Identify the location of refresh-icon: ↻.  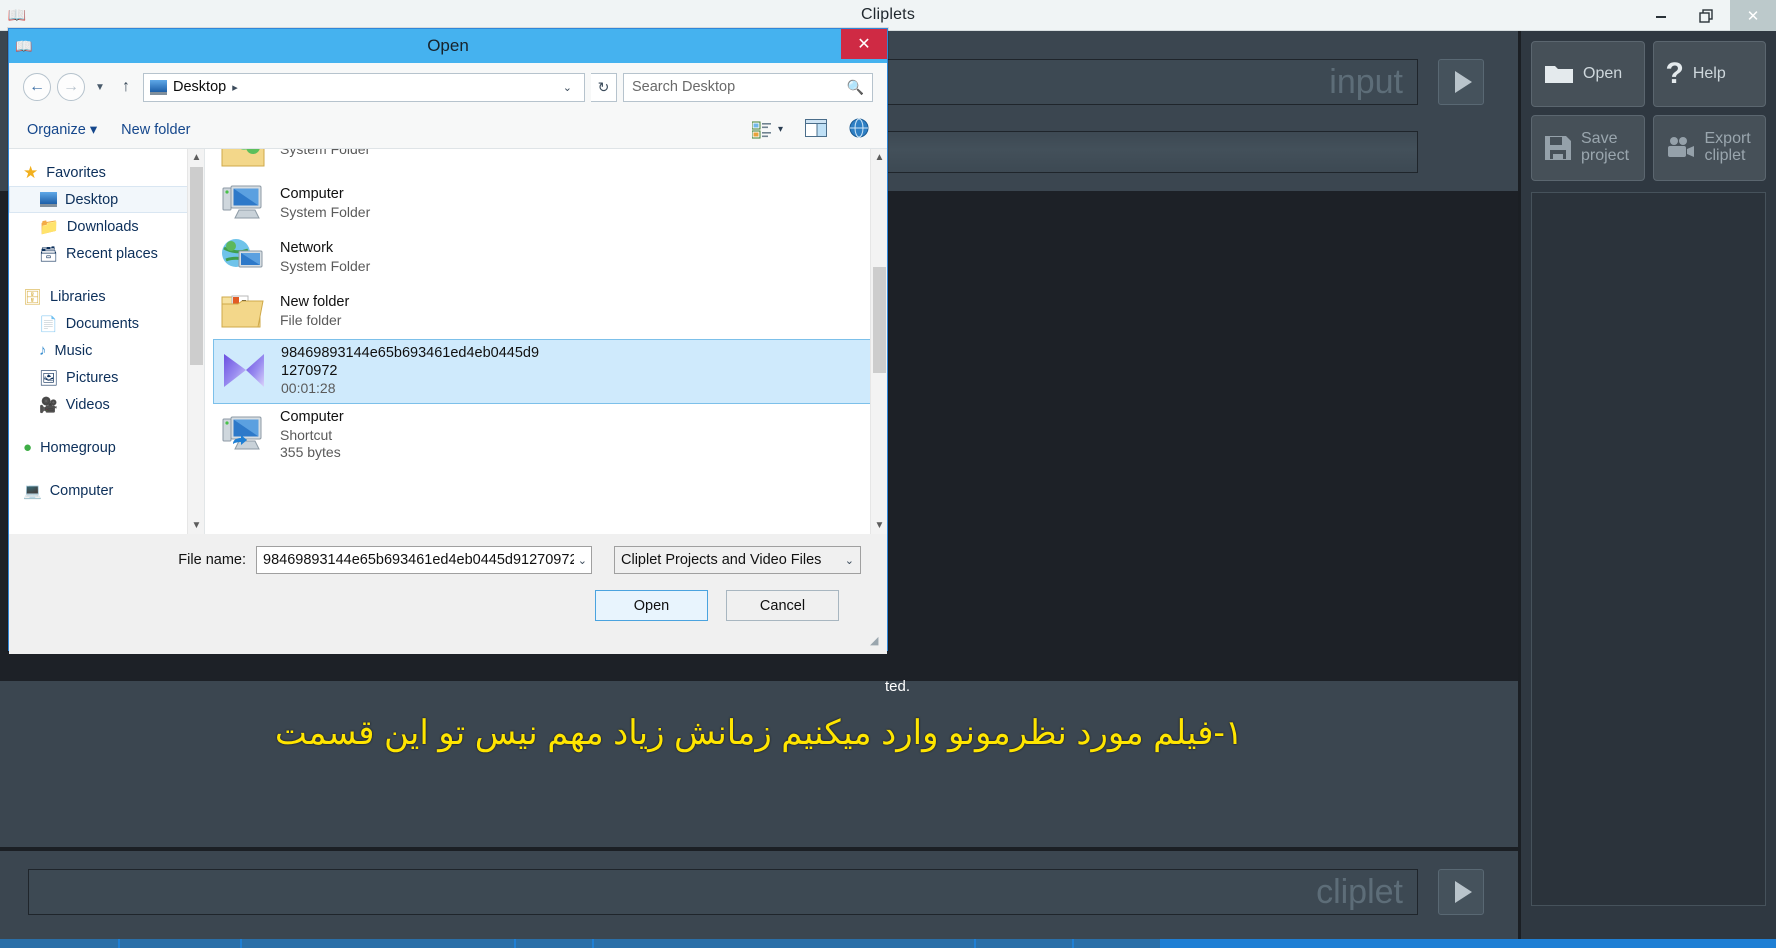
(604, 87).